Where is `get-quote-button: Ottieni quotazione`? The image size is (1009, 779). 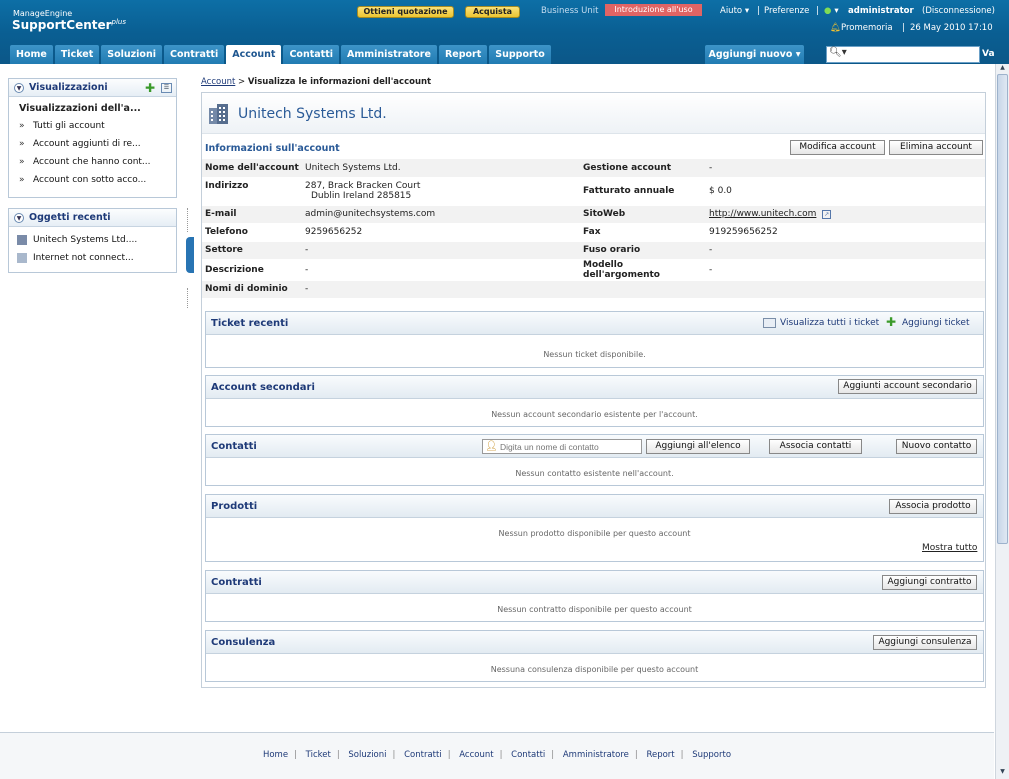 get-quote-button: Ottieni quotazione is located at coordinates (405, 12).